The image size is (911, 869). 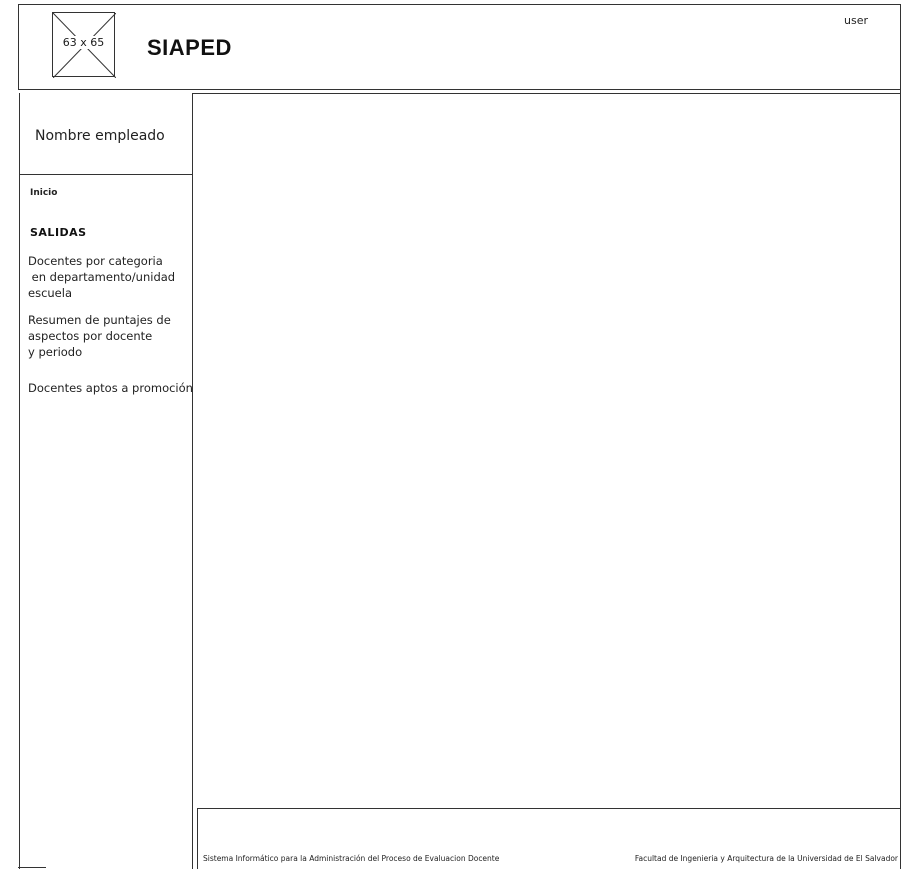 I want to click on nav-link-inicio: Inicio, so click(x=43, y=193).